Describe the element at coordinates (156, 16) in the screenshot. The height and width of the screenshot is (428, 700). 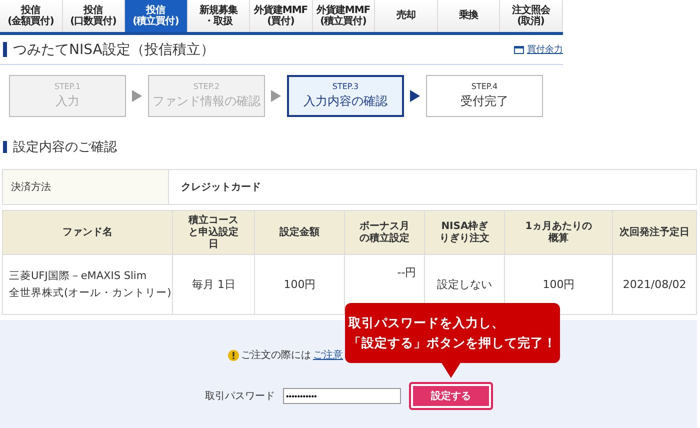
I see `tab: 投信 (積立買付)` at that location.